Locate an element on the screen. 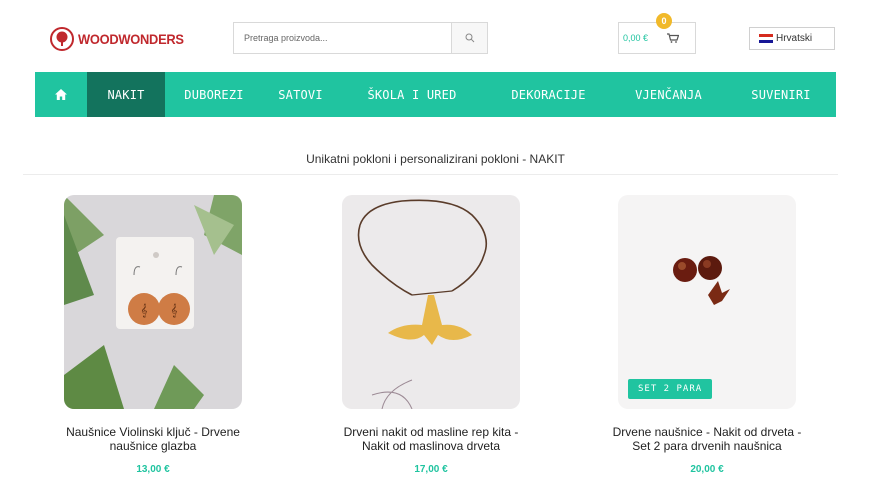 The image size is (871, 479). cart-total: 0,00 € is located at coordinates (636, 38).